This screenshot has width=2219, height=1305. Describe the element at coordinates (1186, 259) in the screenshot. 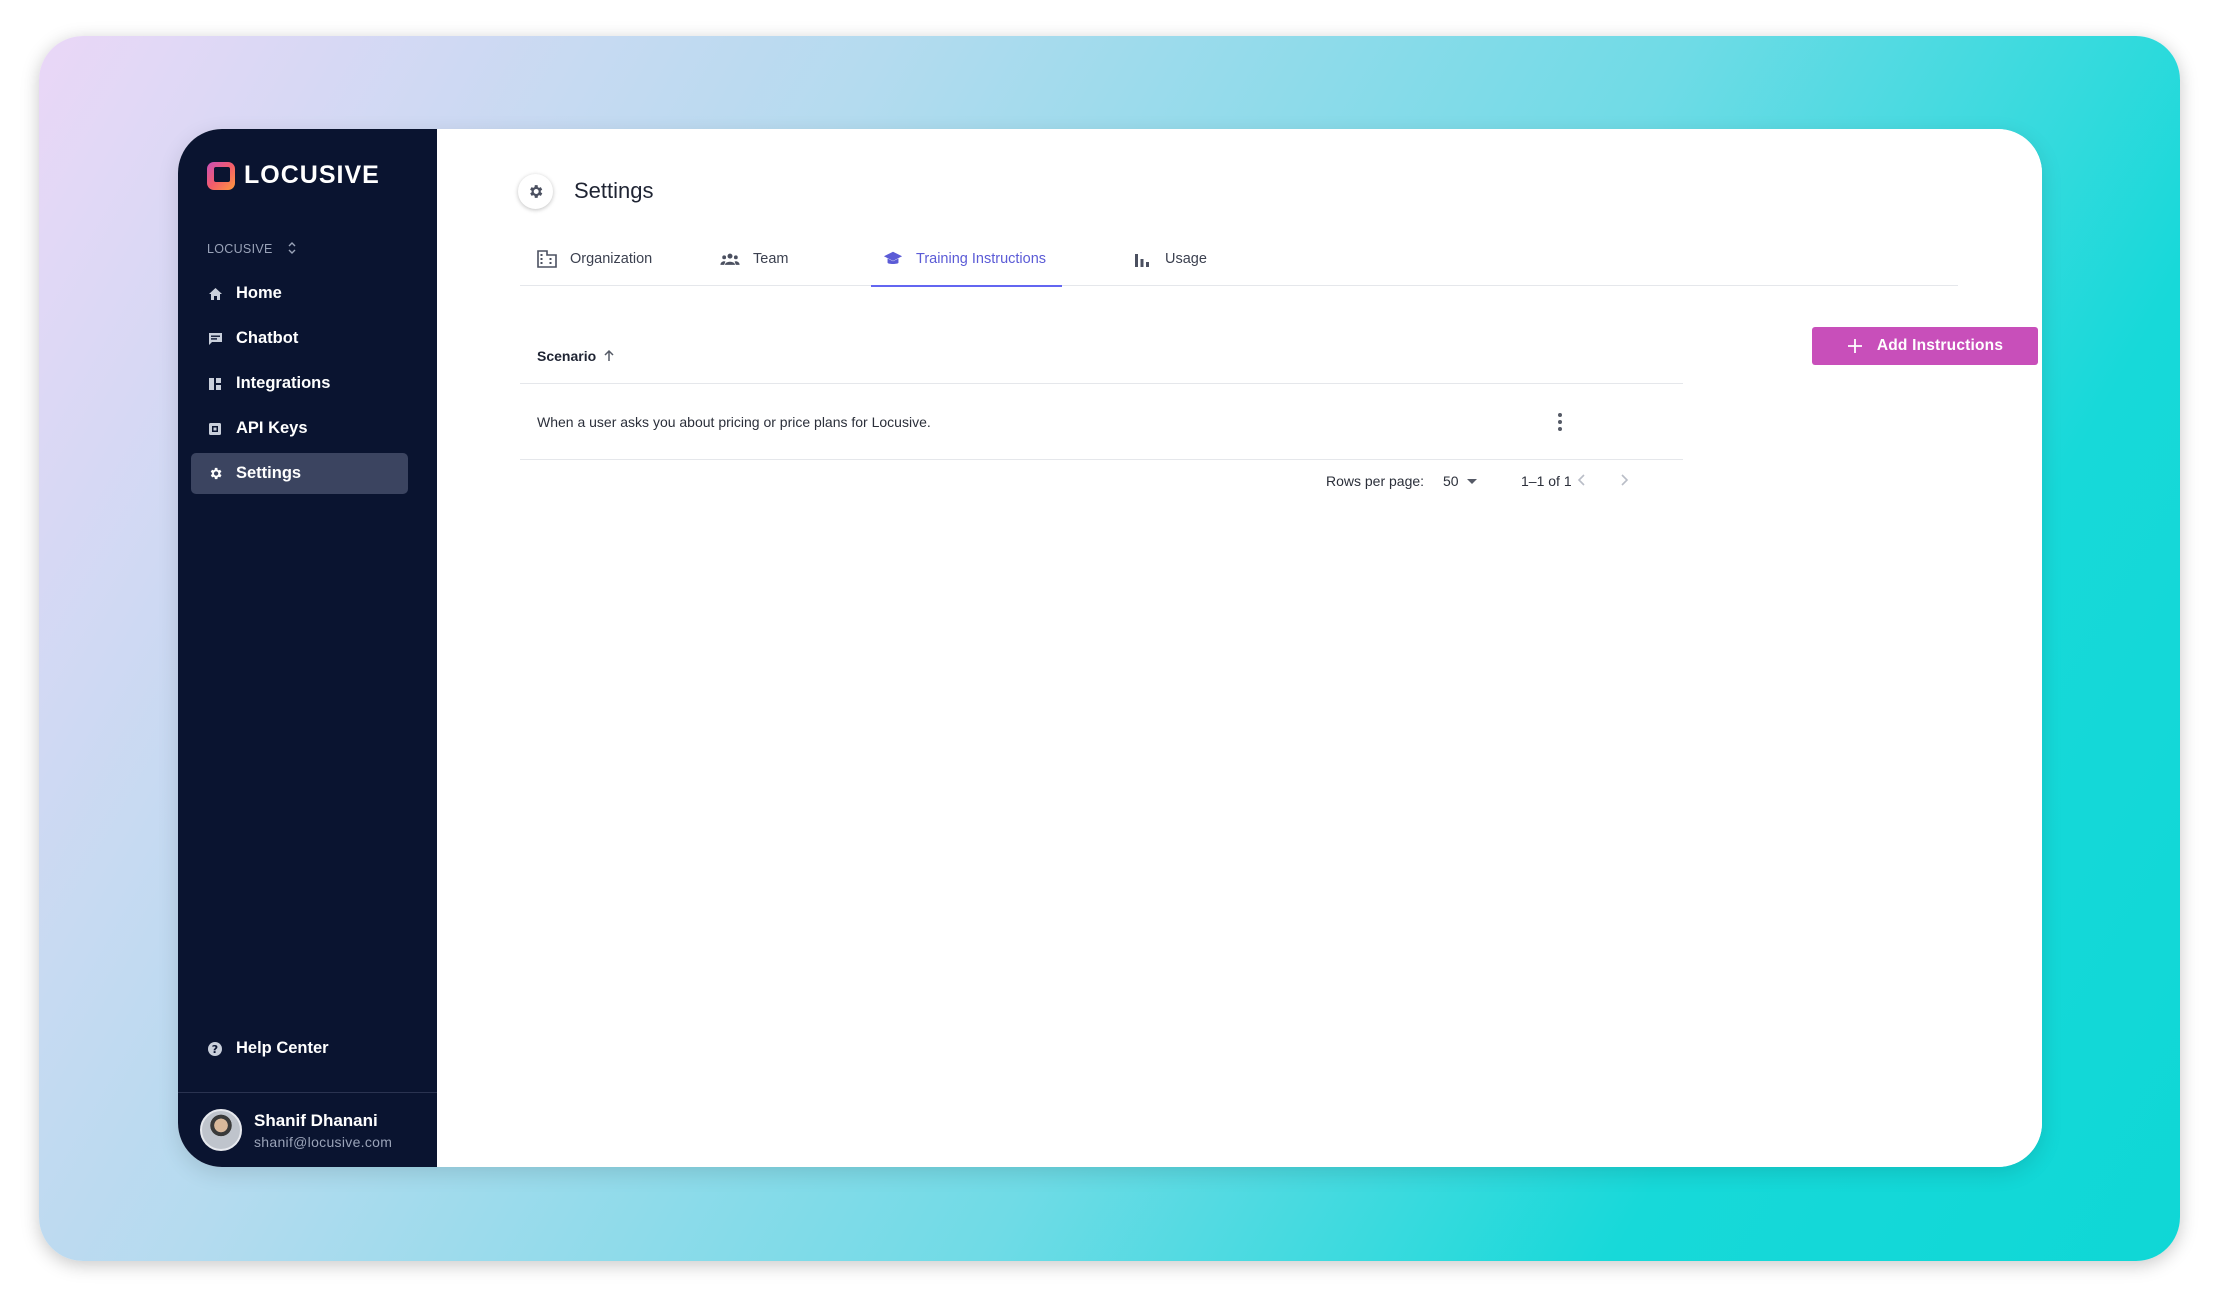

I see `tab-label: Usage` at that location.